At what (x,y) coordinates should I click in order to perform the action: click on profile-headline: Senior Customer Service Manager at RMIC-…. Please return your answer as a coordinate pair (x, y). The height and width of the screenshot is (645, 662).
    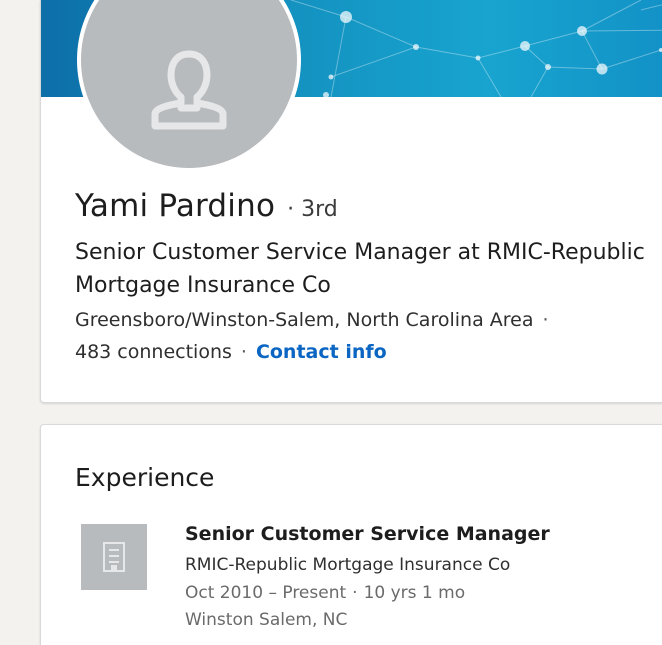
    Looking at the image, I should click on (360, 269).